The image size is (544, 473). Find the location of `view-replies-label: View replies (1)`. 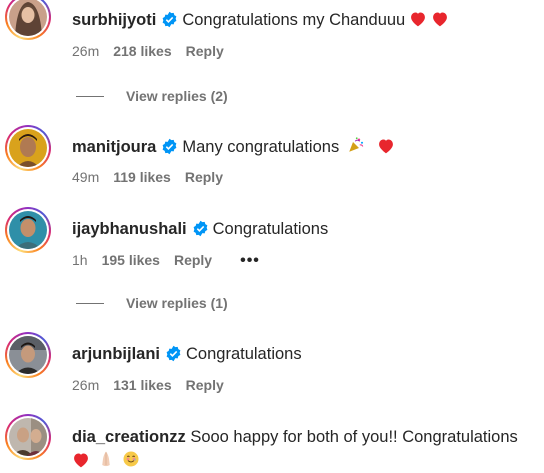

view-replies-label: View replies (1) is located at coordinates (177, 303).